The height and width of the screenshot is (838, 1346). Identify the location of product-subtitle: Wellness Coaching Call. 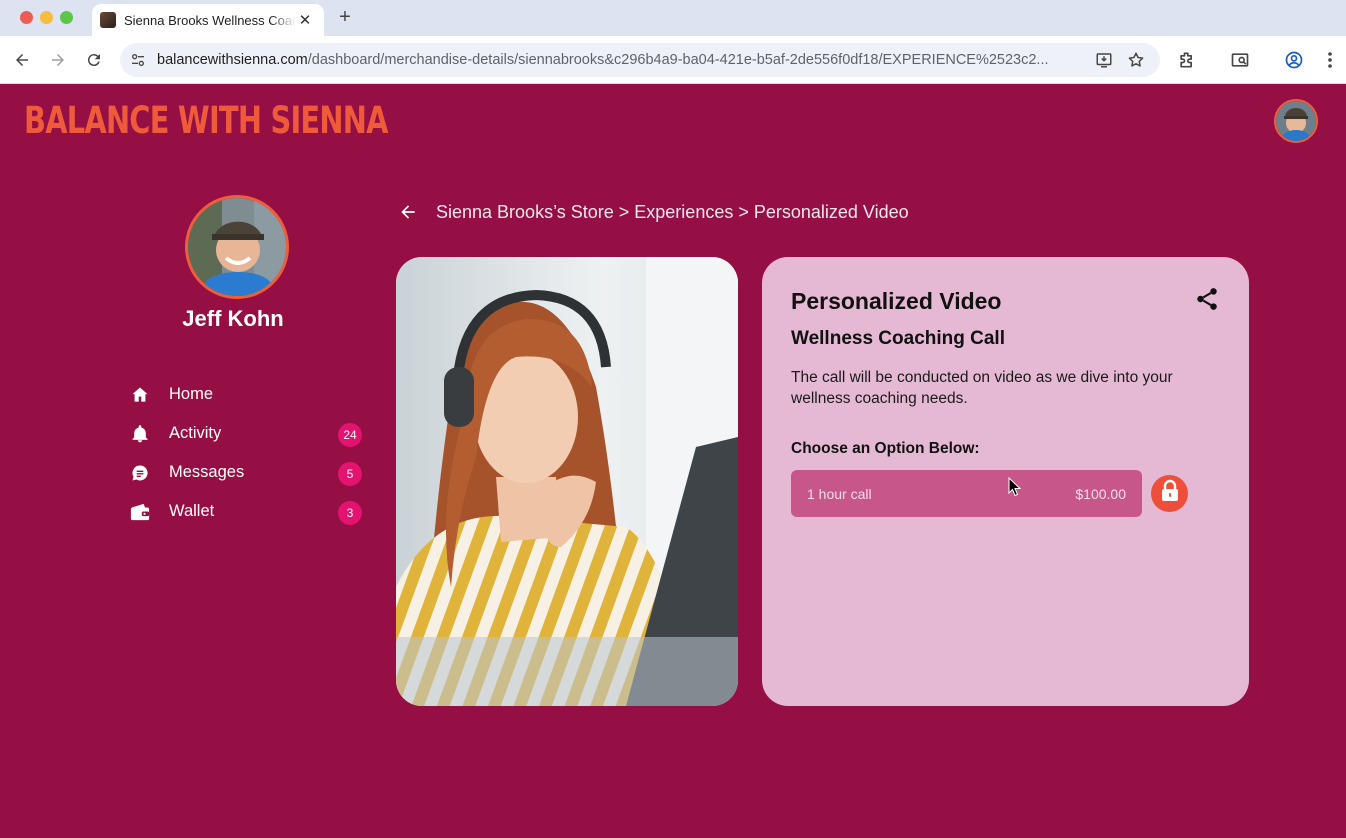
(898, 338).